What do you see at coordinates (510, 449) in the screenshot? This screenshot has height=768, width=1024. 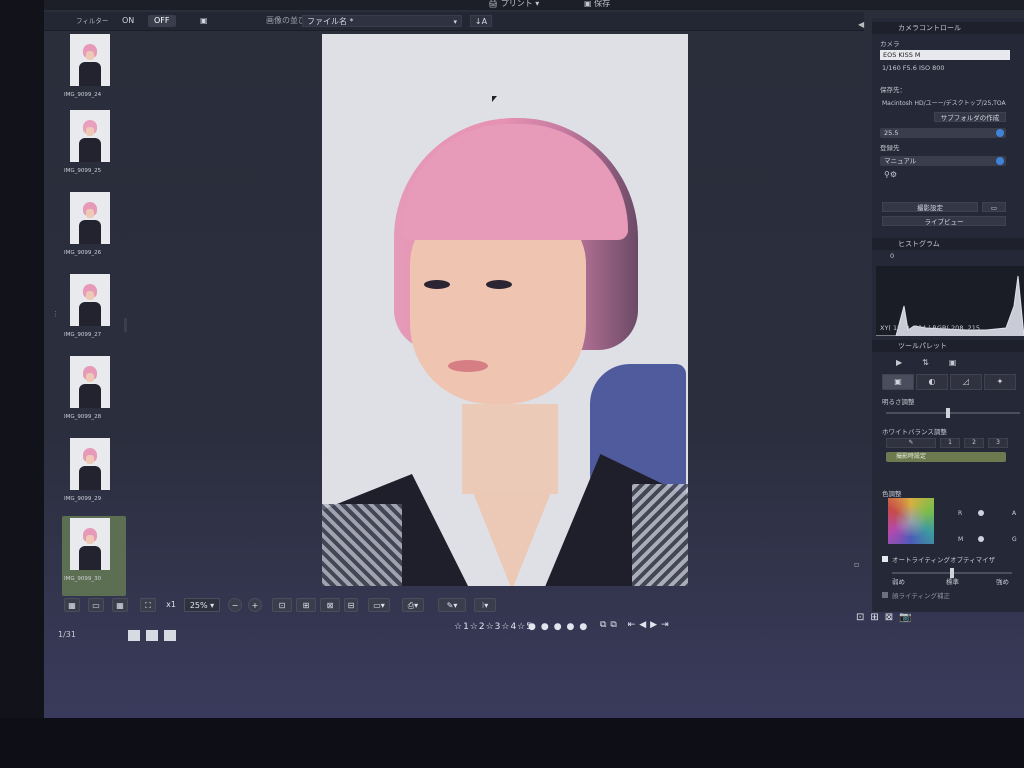 I see `photo-neck` at bounding box center [510, 449].